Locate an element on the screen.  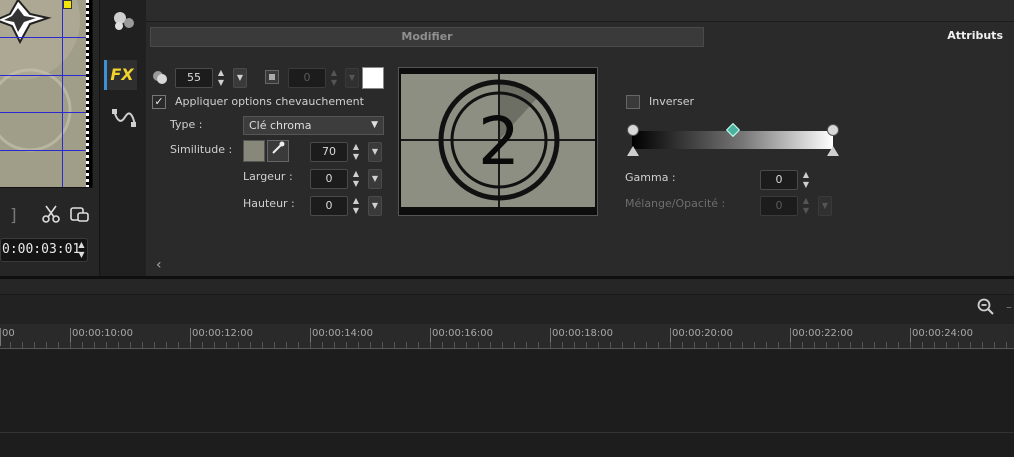
largeur-field: 0 is located at coordinates (329, 179).